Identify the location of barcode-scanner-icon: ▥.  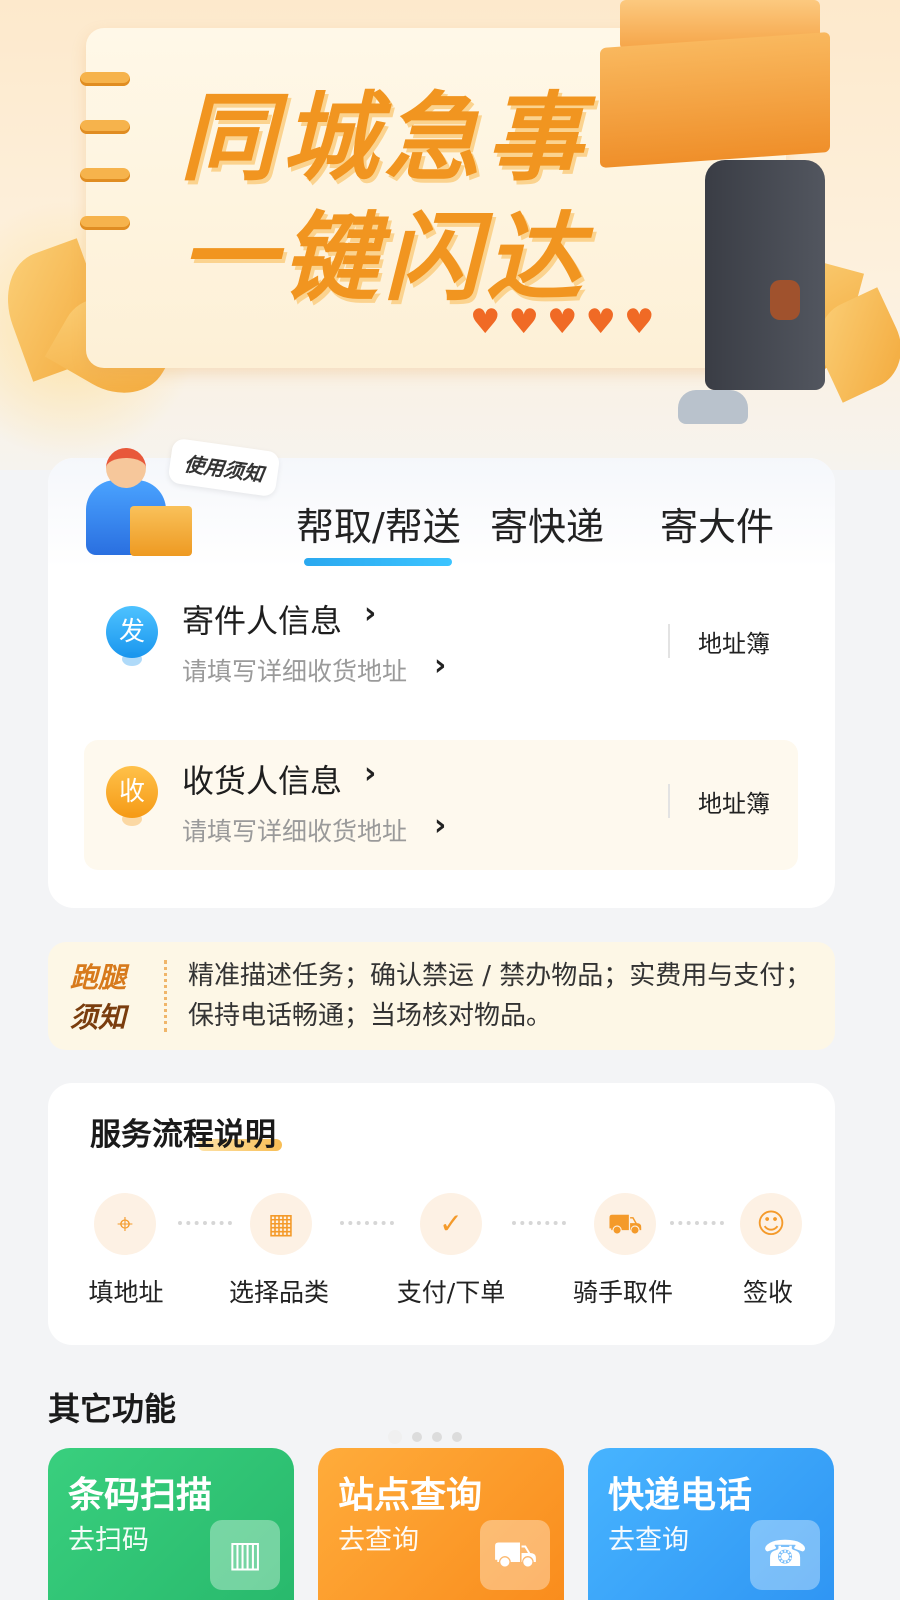
(245, 1555).